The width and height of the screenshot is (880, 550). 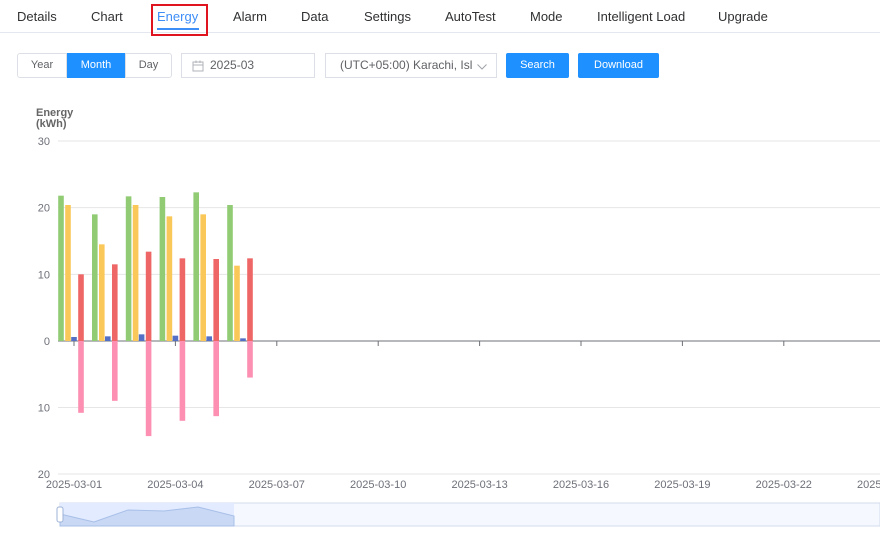 What do you see at coordinates (784, 485) in the screenshot?
I see `x-tick-label: 2025-03-22` at bounding box center [784, 485].